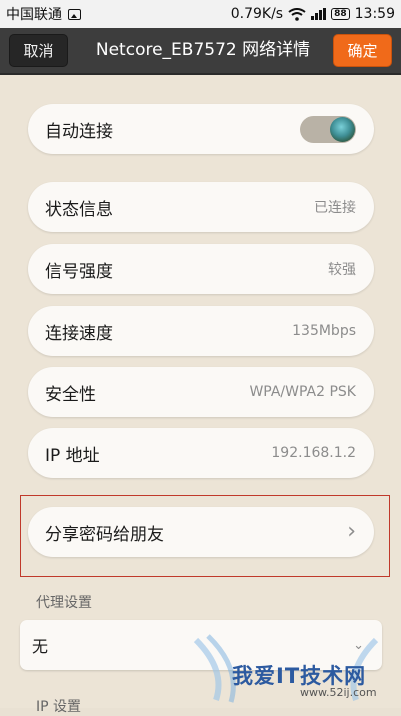 This screenshot has width=401, height=716. I want to click on status-label: 状态信息, so click(79, 209).